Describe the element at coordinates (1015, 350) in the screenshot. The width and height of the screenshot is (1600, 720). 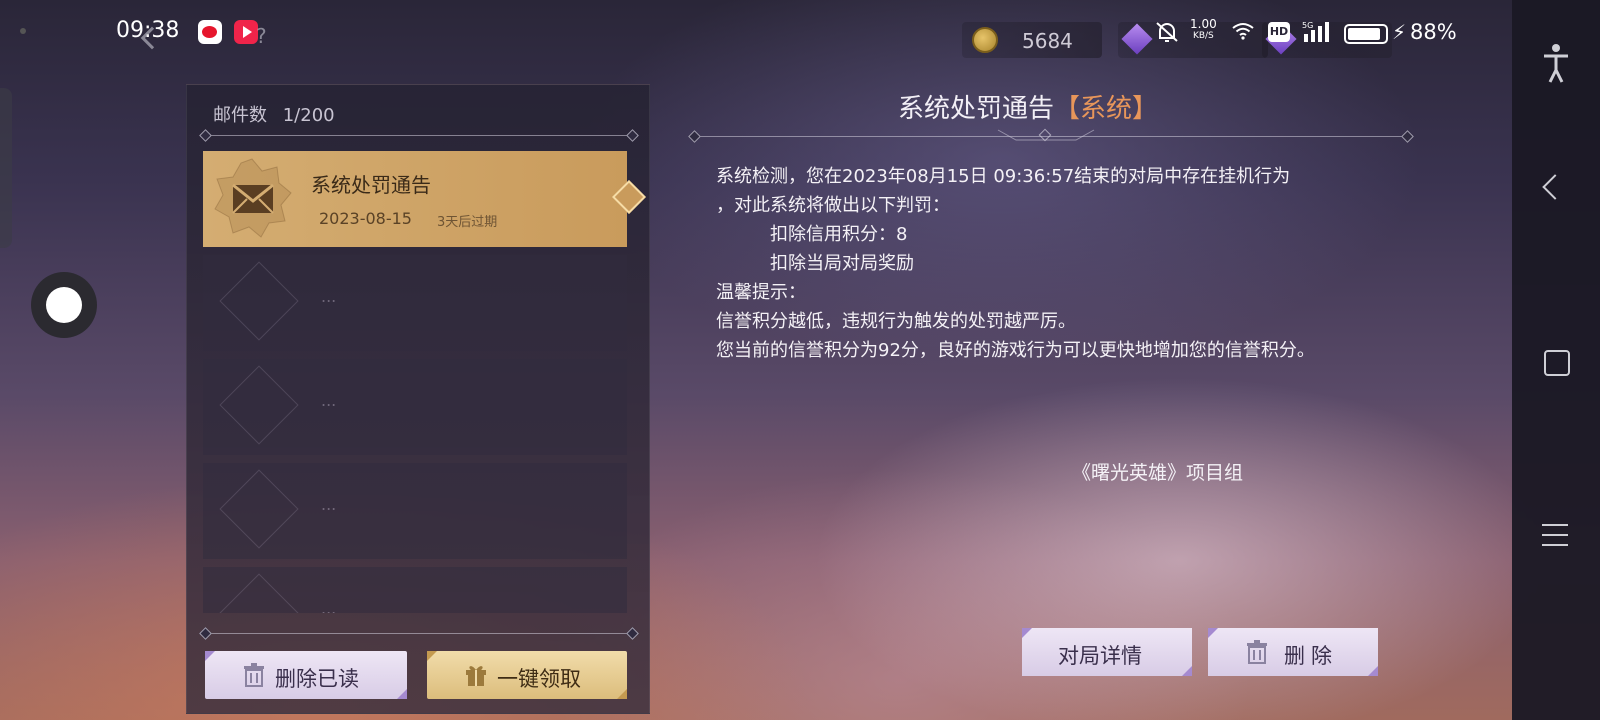
I see `detail-line: 您当前的信誉积分为92分，良好的游戏行为可以更快地增加您的信誉积分。` at that location.